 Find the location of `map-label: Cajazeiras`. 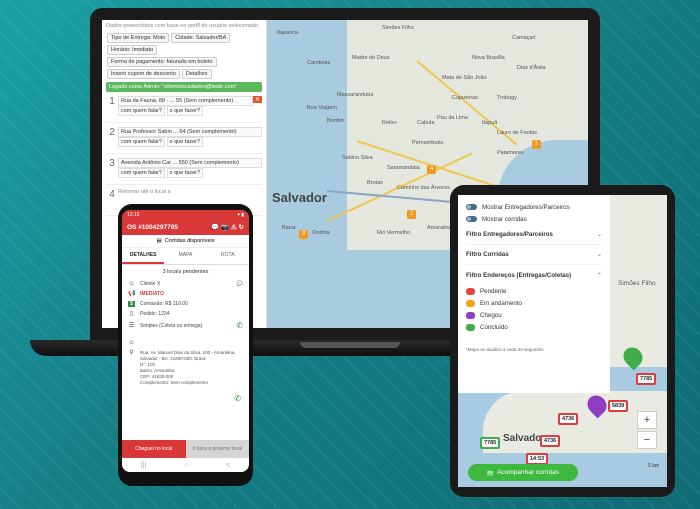

map-label: Cajazeiras is located at coordinates (465, 98).